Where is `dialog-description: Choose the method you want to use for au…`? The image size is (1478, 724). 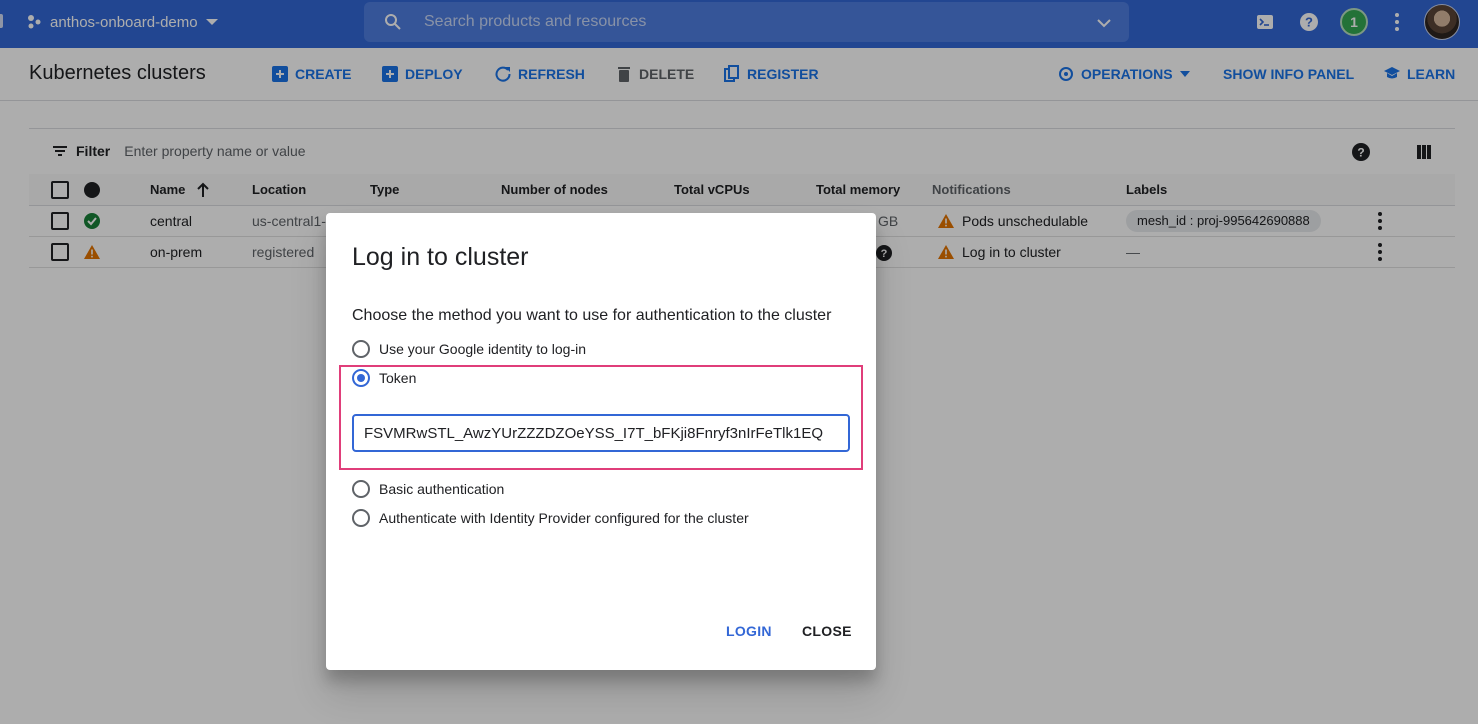
dialog-description: Choose the method you want to use for au… is located at coordinates (592, 315).